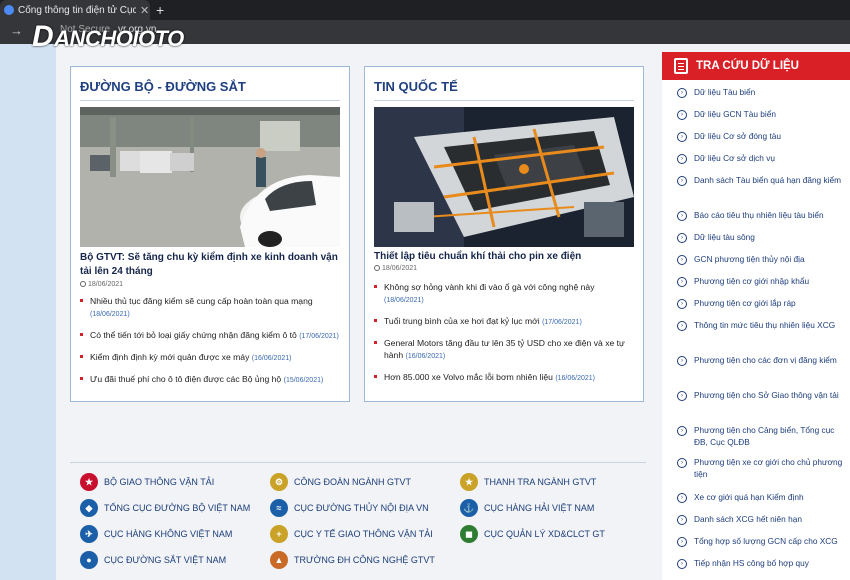 This screenshot has width=850, height=580. Describe the element at coordinates (756, 158) in the screenshot. I see `sidebar-link: › Dữ liệu Cơ sở dịch vụ` at that location.